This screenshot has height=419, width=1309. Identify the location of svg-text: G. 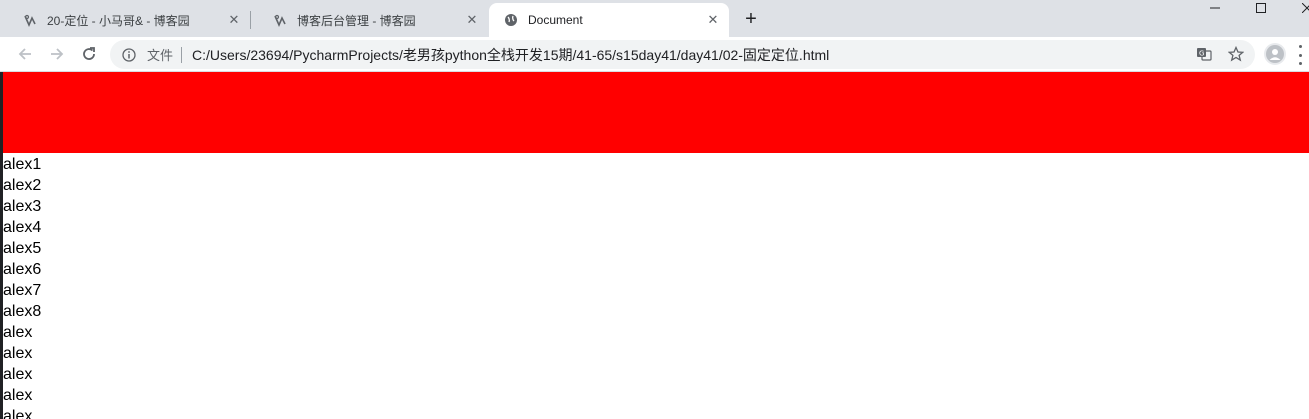
(1201, 54).